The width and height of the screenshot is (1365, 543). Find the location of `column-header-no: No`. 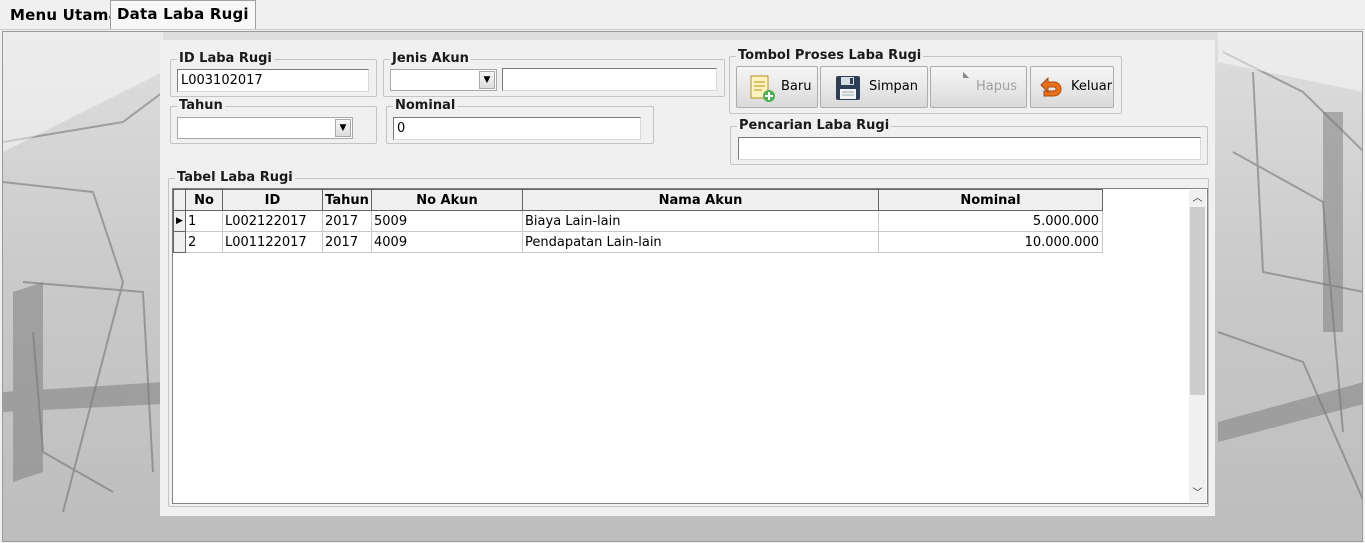

column-header-no: No is located at coordinates (204, 200).